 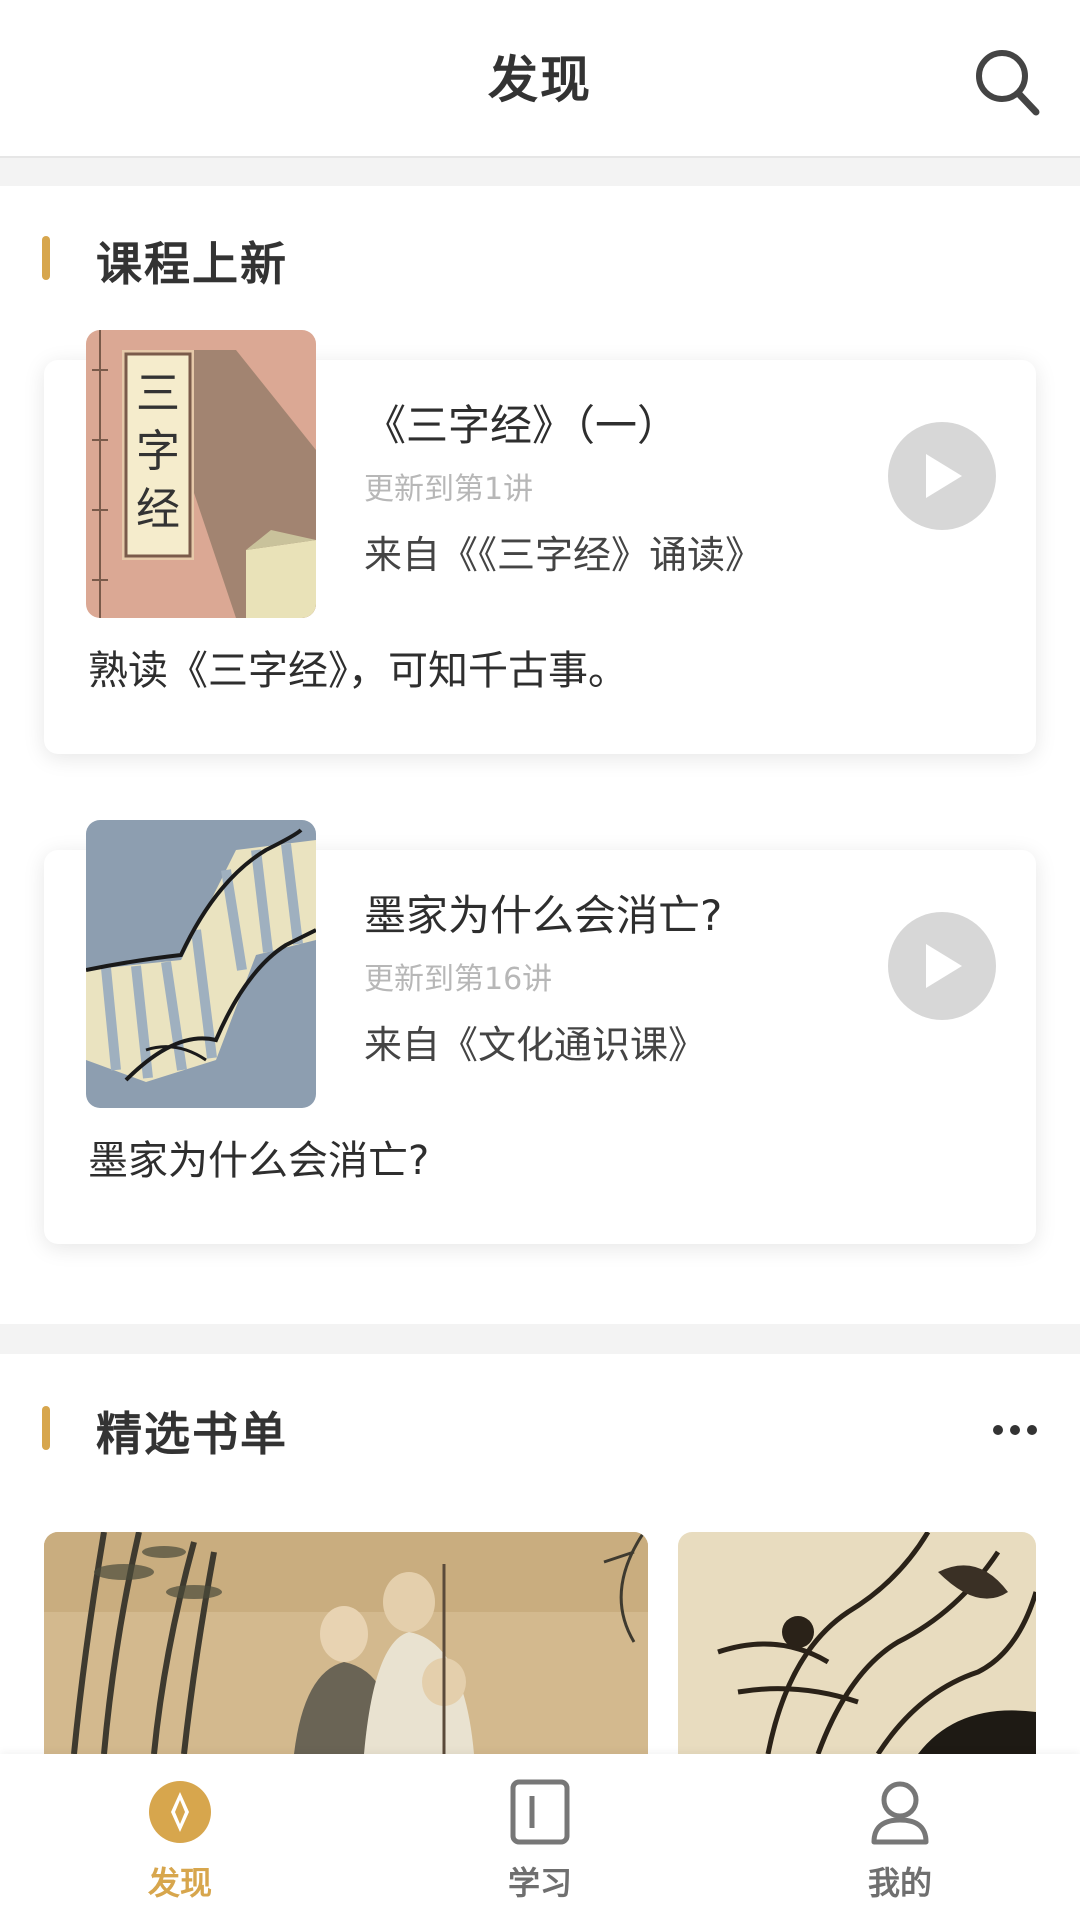 What do you see at coordinates (564, 555) in the screenshot?
I see `course-source: 来自《《三字经》诵读》` at bounding box center [564, 555].